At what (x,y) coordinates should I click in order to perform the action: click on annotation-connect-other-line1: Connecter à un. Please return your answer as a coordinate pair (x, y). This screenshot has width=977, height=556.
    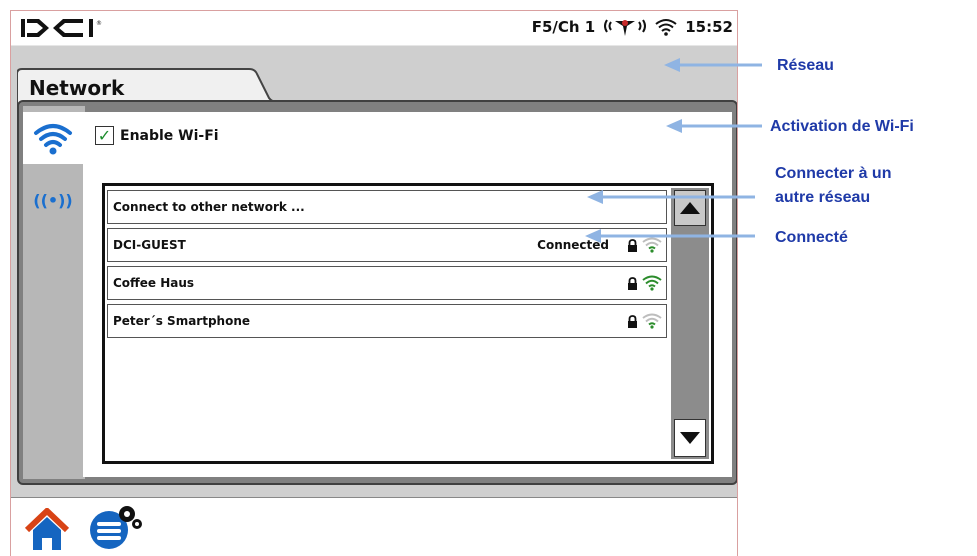
    Looking at the image, I should click on (833, 173).